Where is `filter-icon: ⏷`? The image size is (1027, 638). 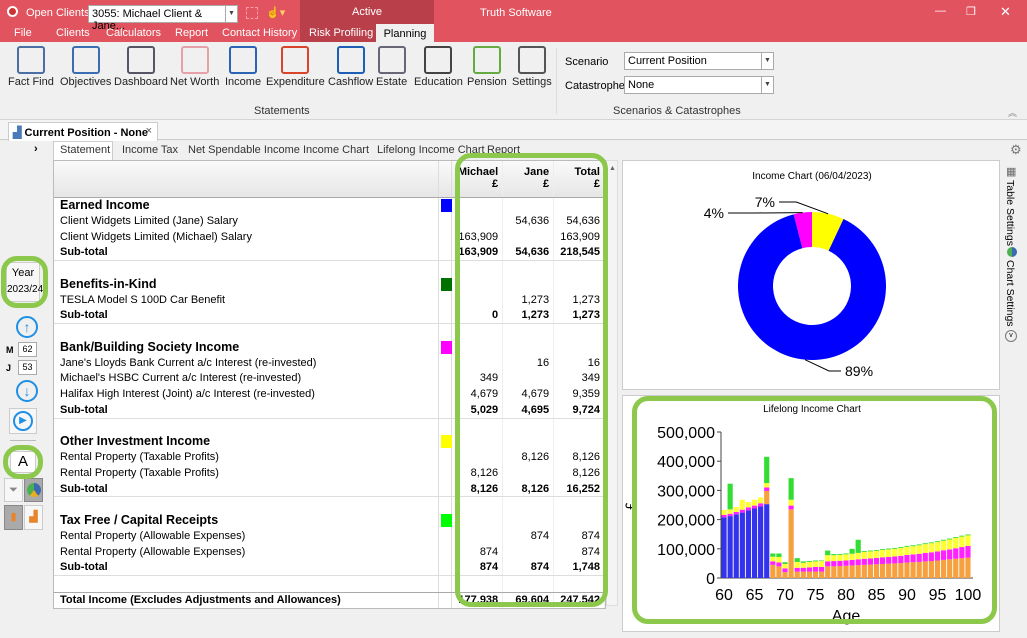 filter-icon: ⏷ is located at coordinates (13, 490).